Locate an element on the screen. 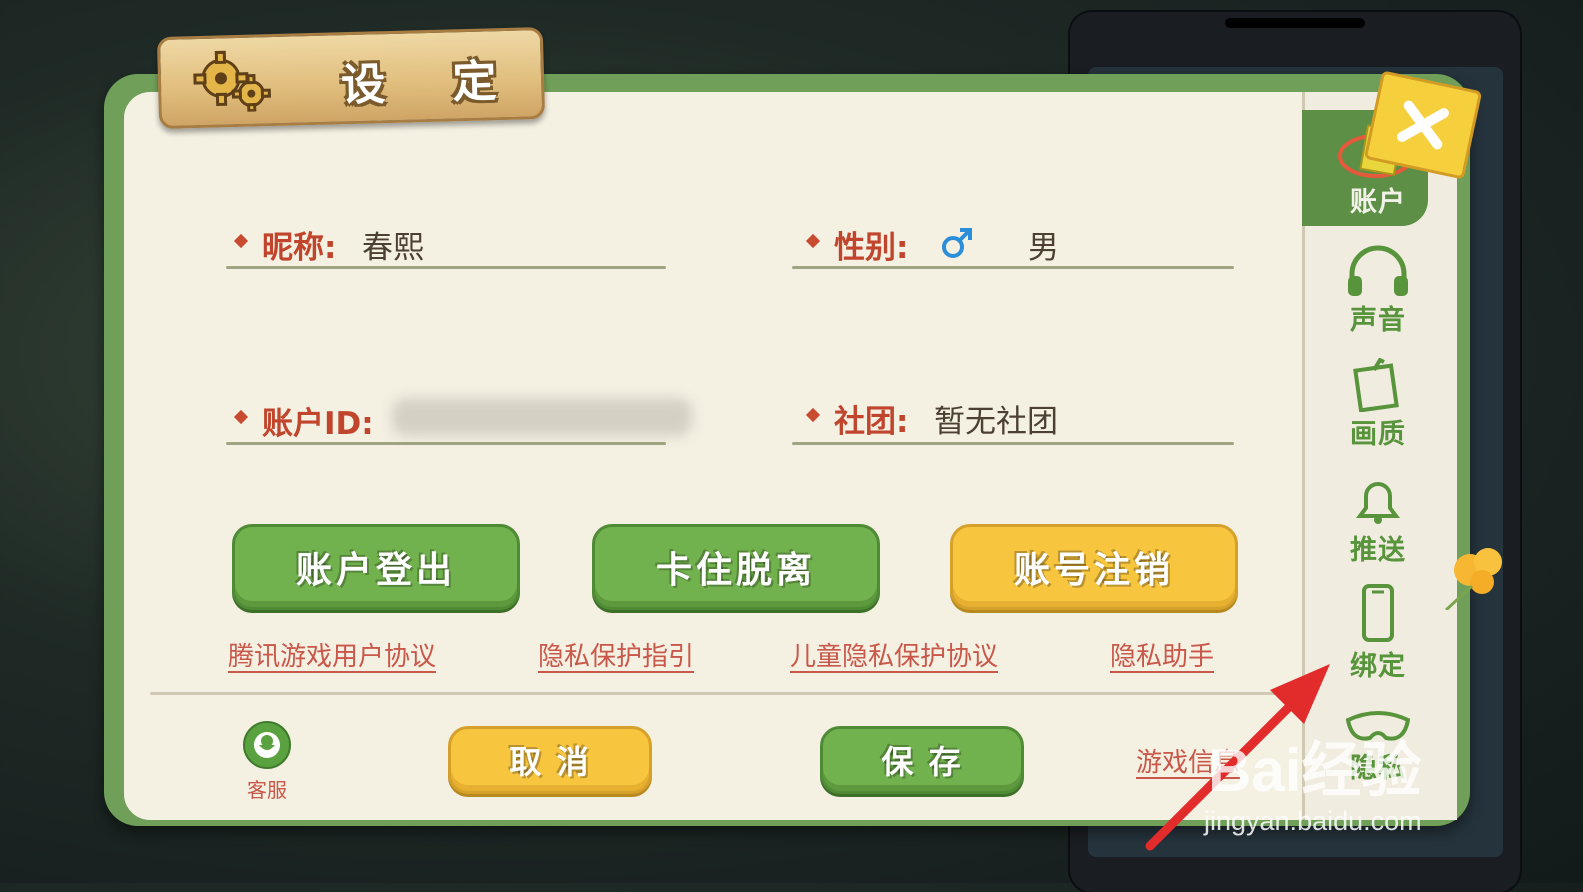 The image size is (1583, 892). watermark-logo: Bai经验 is located at coordinates (1315, 770).